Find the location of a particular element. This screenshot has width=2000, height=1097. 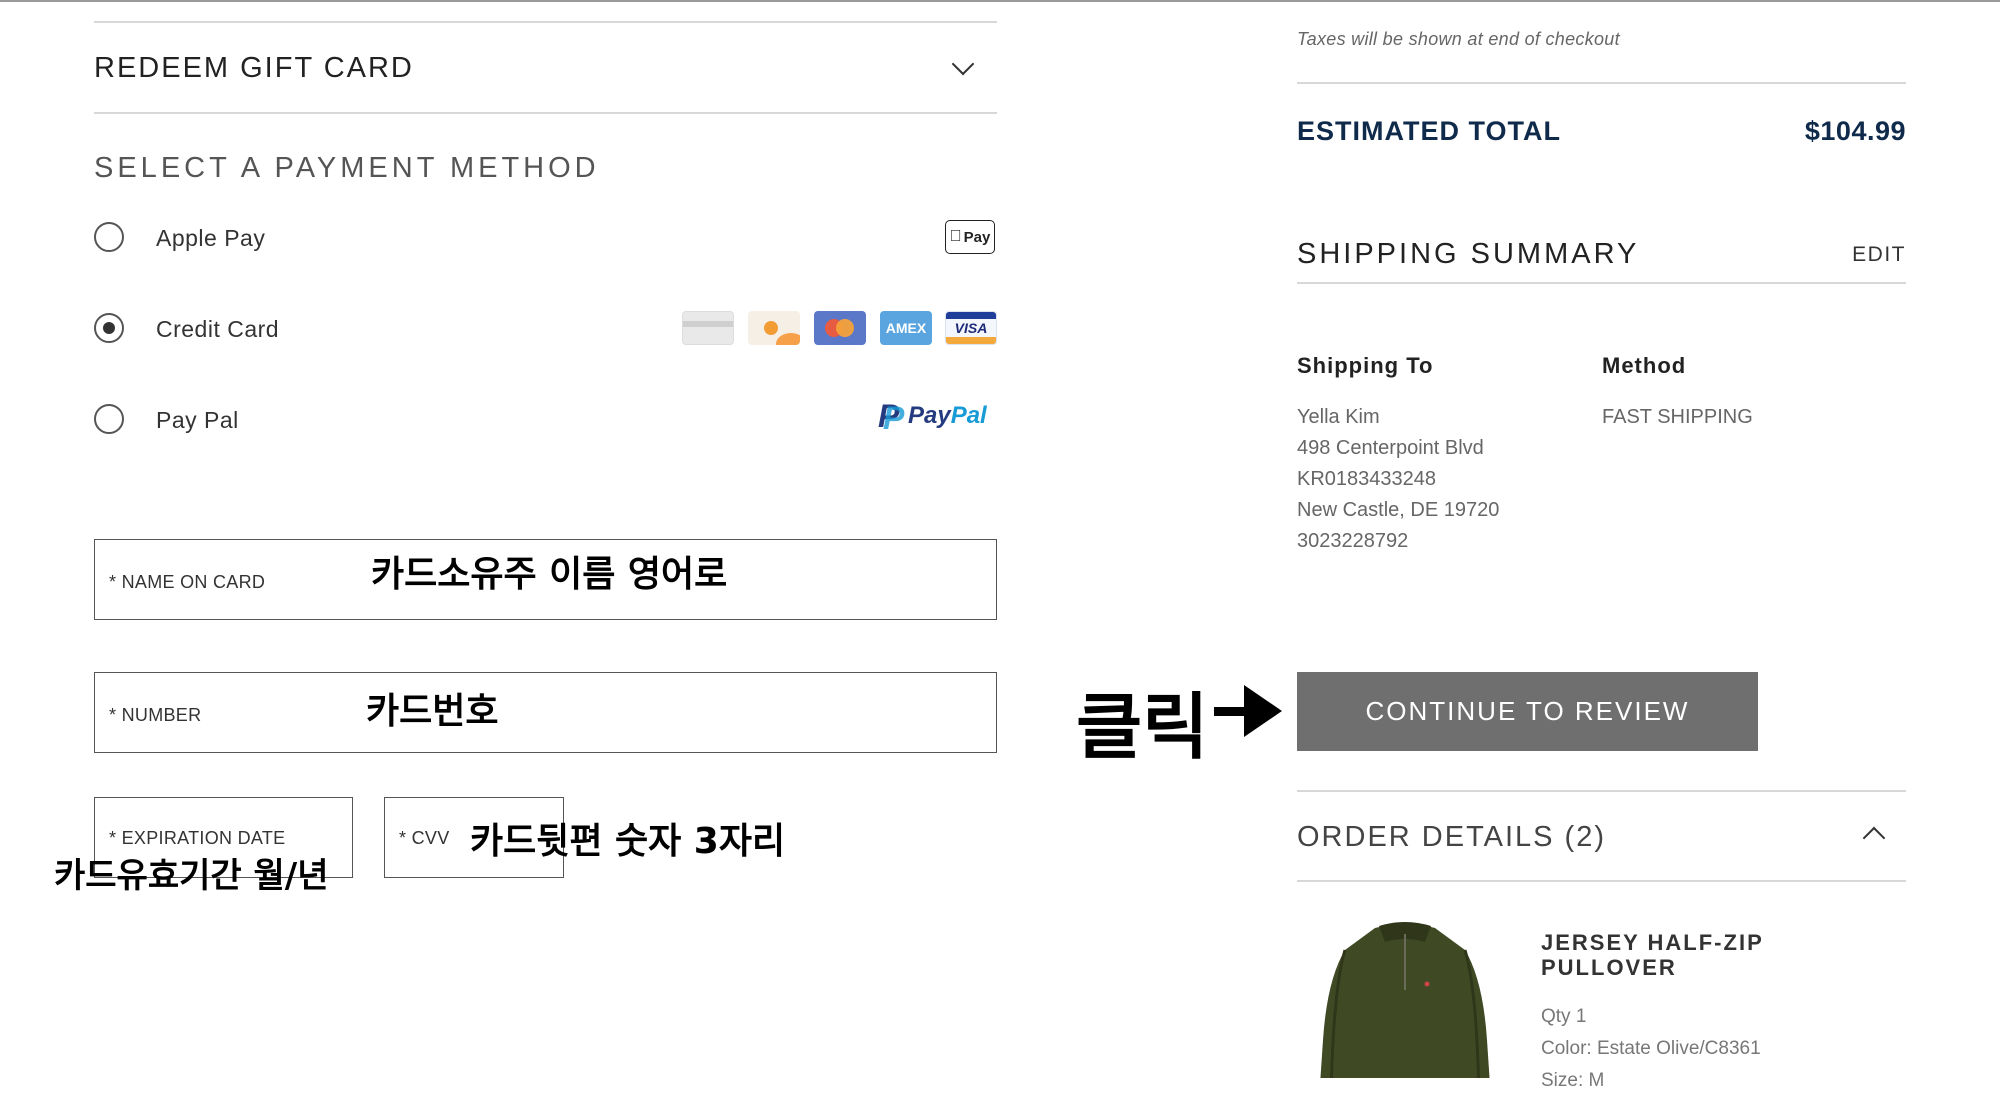

paypal-word1: Pay is located at coordinates (929, 415).